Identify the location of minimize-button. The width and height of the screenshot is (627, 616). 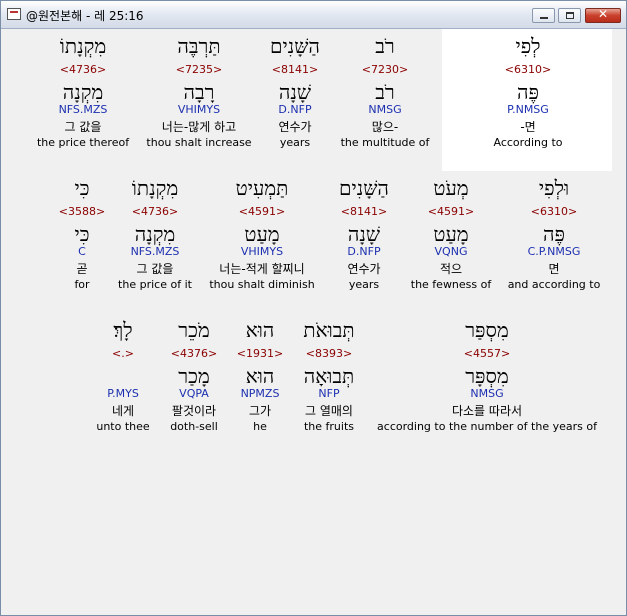
(543, 15).